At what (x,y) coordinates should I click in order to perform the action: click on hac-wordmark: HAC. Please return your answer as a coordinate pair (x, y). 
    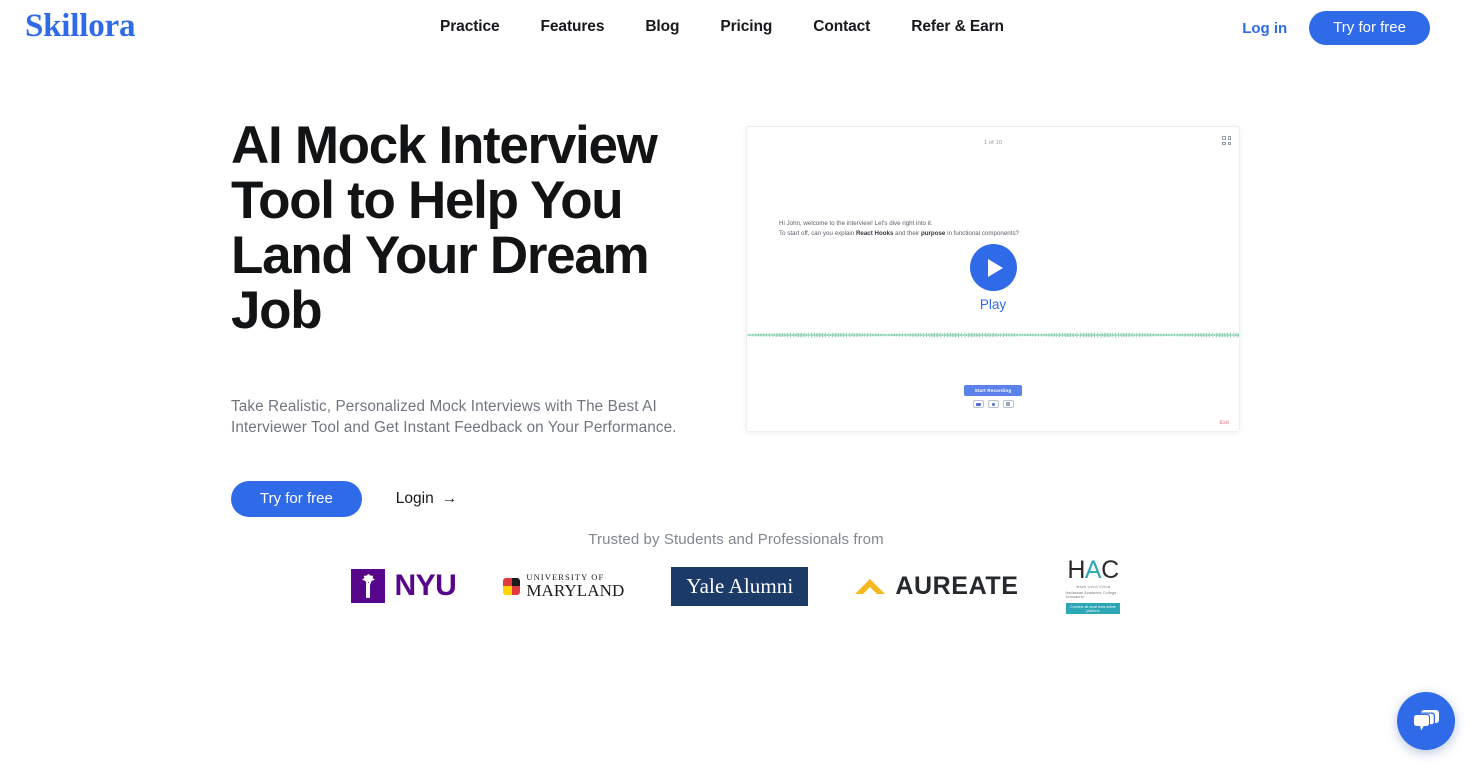
    Looking at the image, I should click on (1093, 570).